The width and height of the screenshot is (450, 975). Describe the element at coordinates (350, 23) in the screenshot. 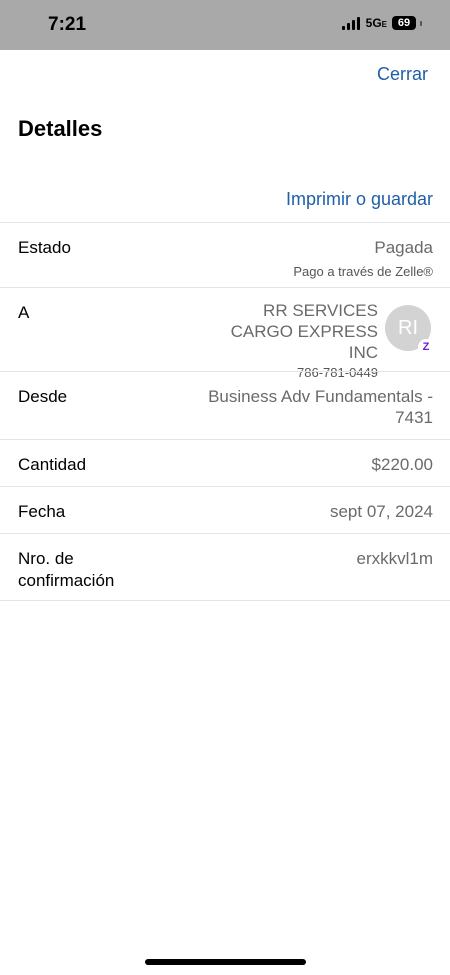

I see `signal-icon` at that location.